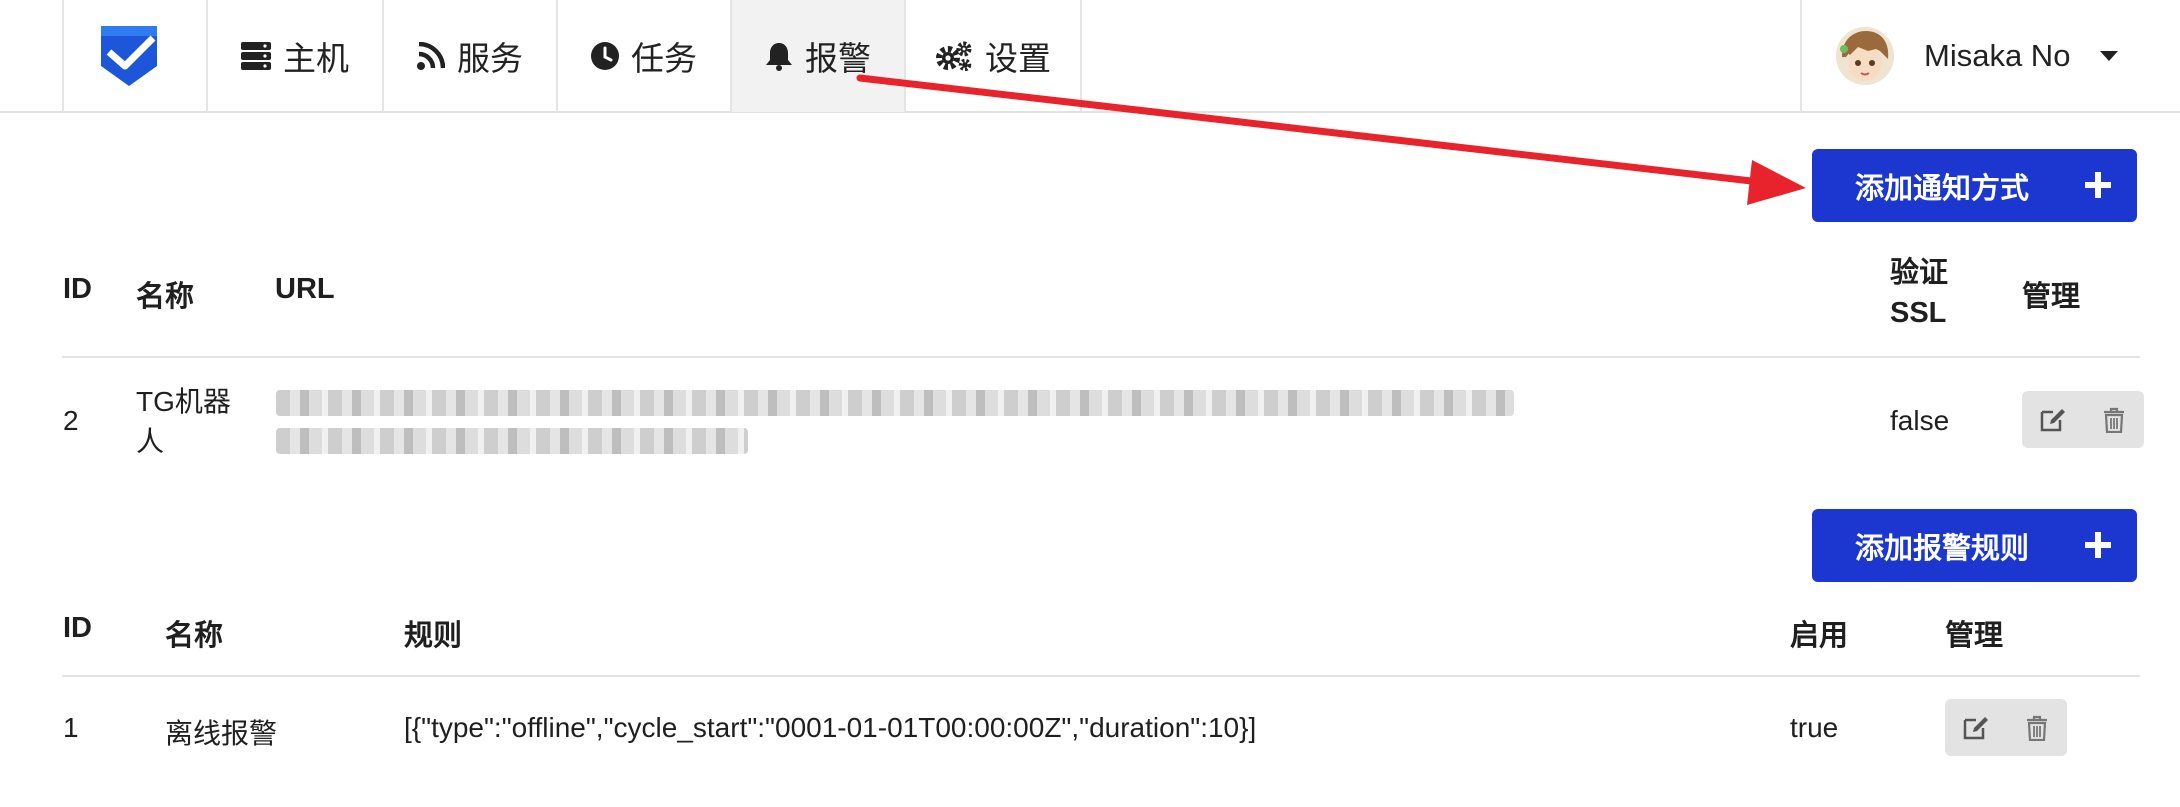 The width and height of the screenshot is (2180, 807). I want to click on nav-tab-label: 设置, so click(1018, 58).